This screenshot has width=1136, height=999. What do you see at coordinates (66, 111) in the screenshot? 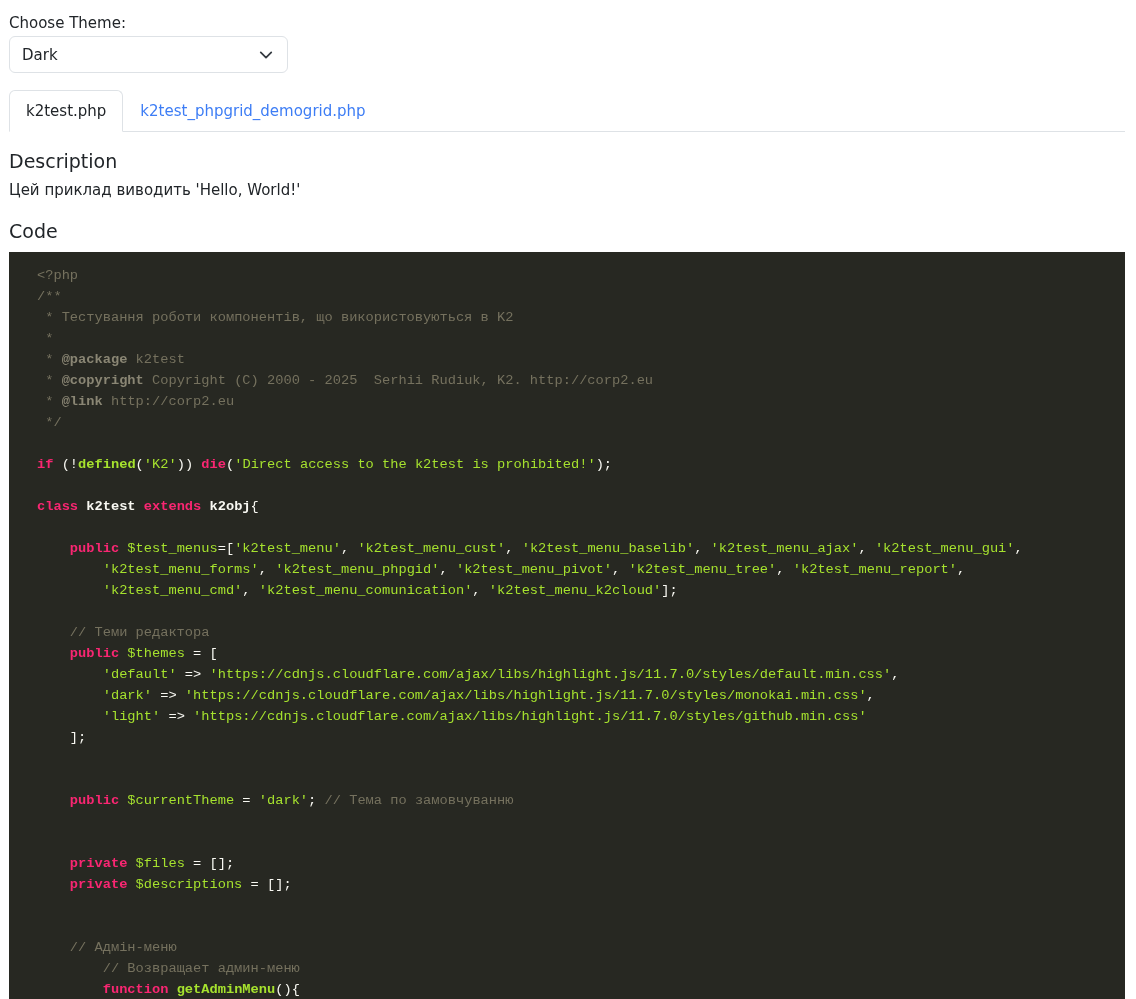
I see `file-tab: k2test.php` at bounding box center [66, 111].